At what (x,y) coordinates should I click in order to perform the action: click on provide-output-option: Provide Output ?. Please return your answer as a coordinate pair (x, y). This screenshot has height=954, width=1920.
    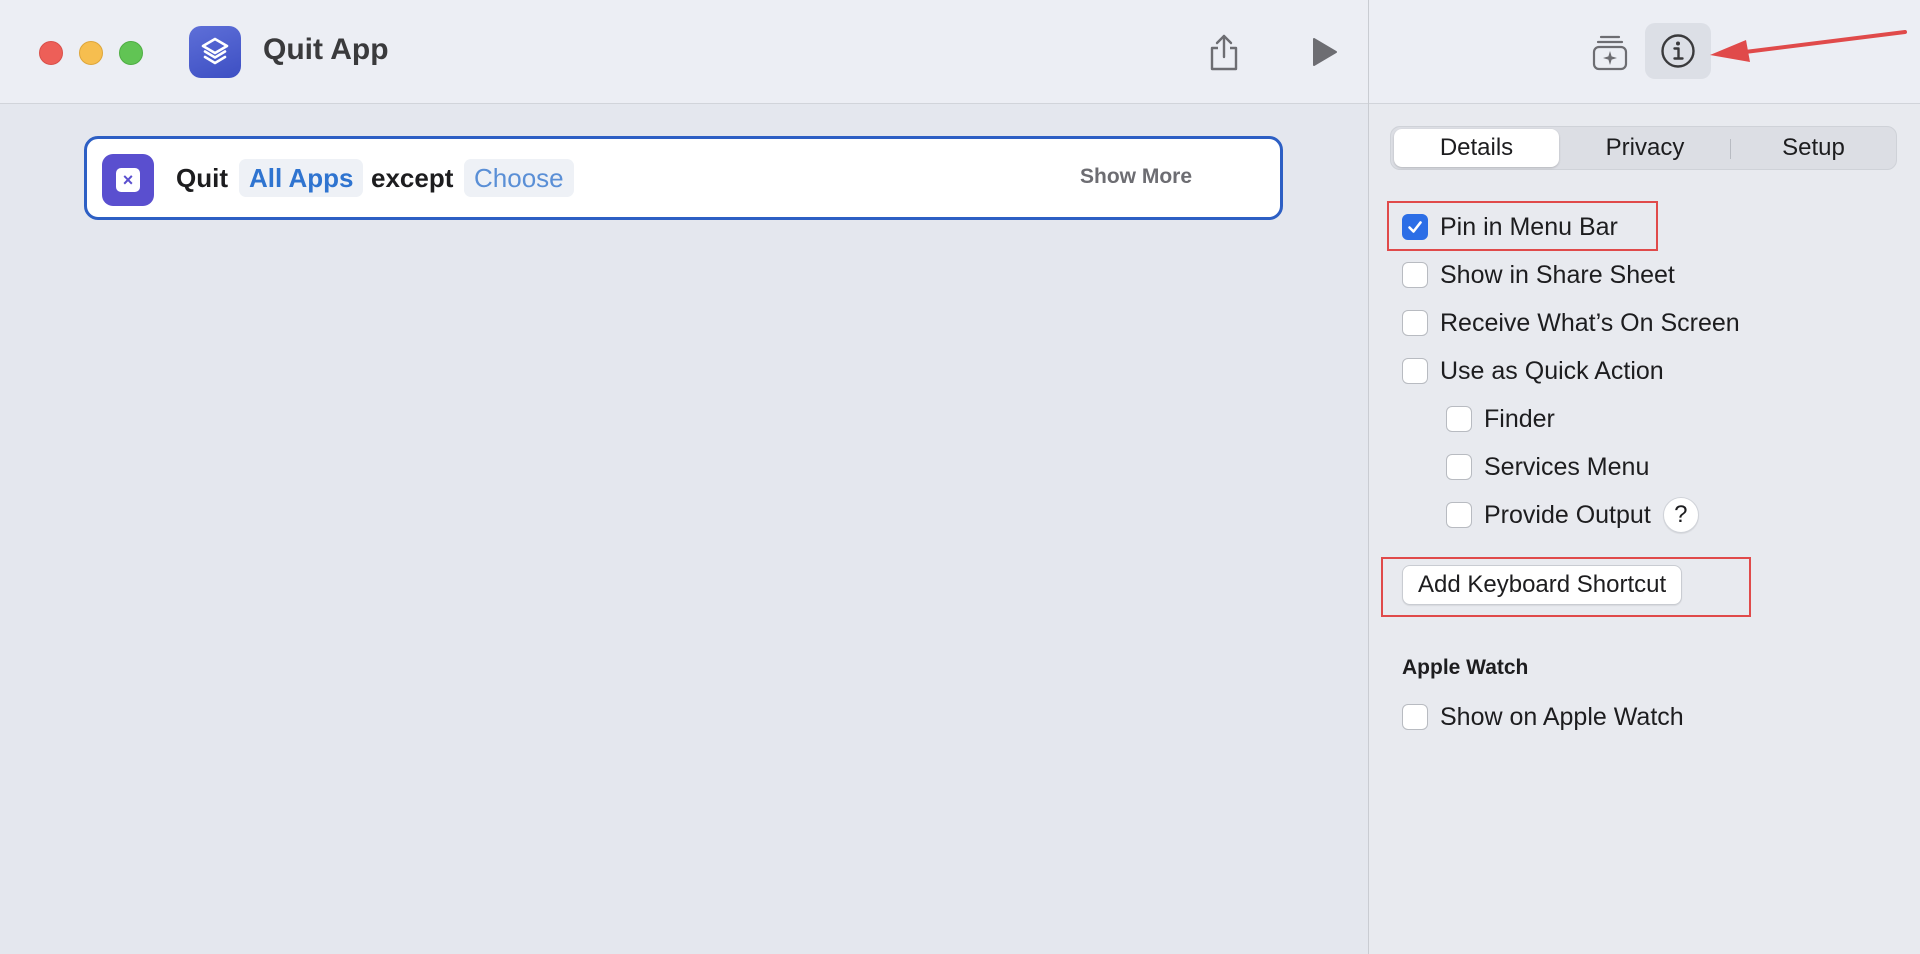
    Looking at the image, I should click on (1572, 515).